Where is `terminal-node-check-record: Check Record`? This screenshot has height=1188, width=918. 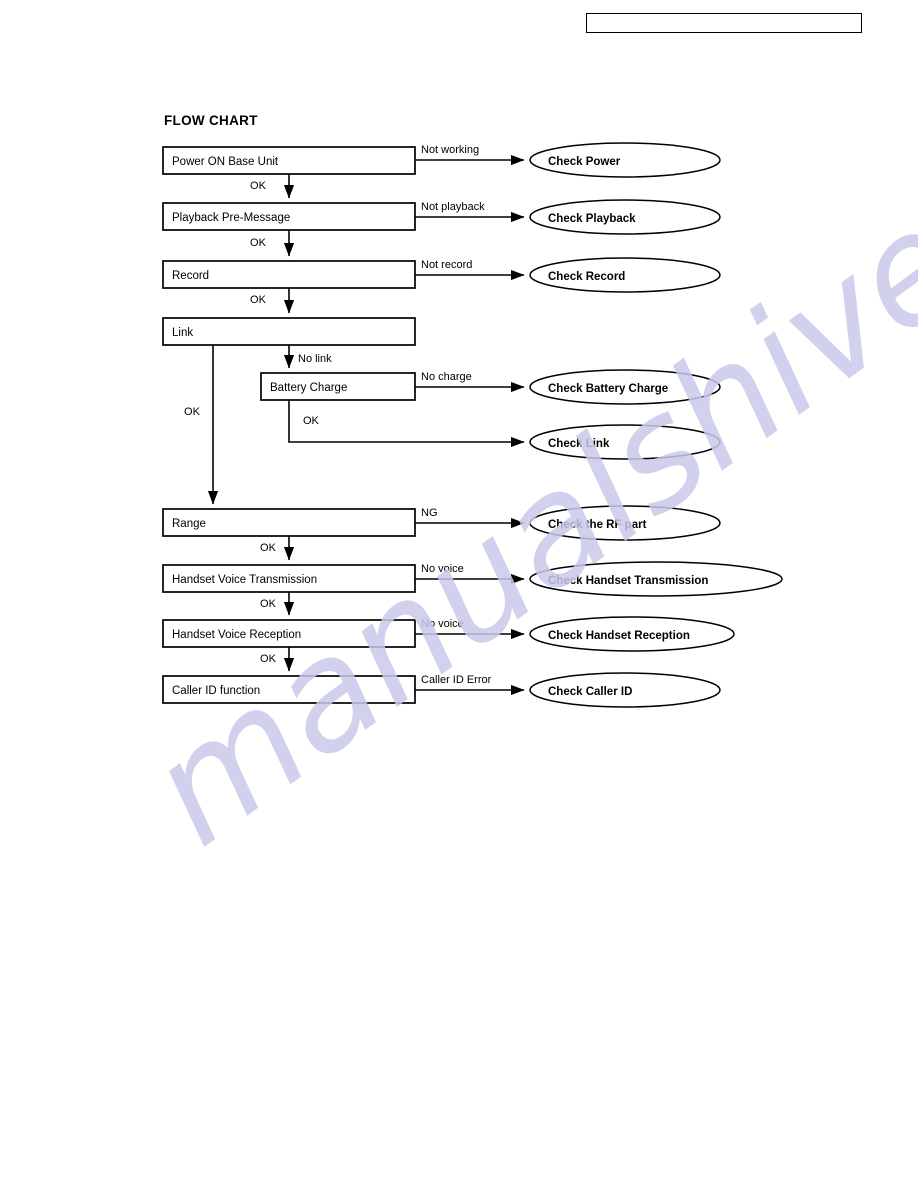
terminal-node-check-record: Check Record is located at coordinates (625, 275).